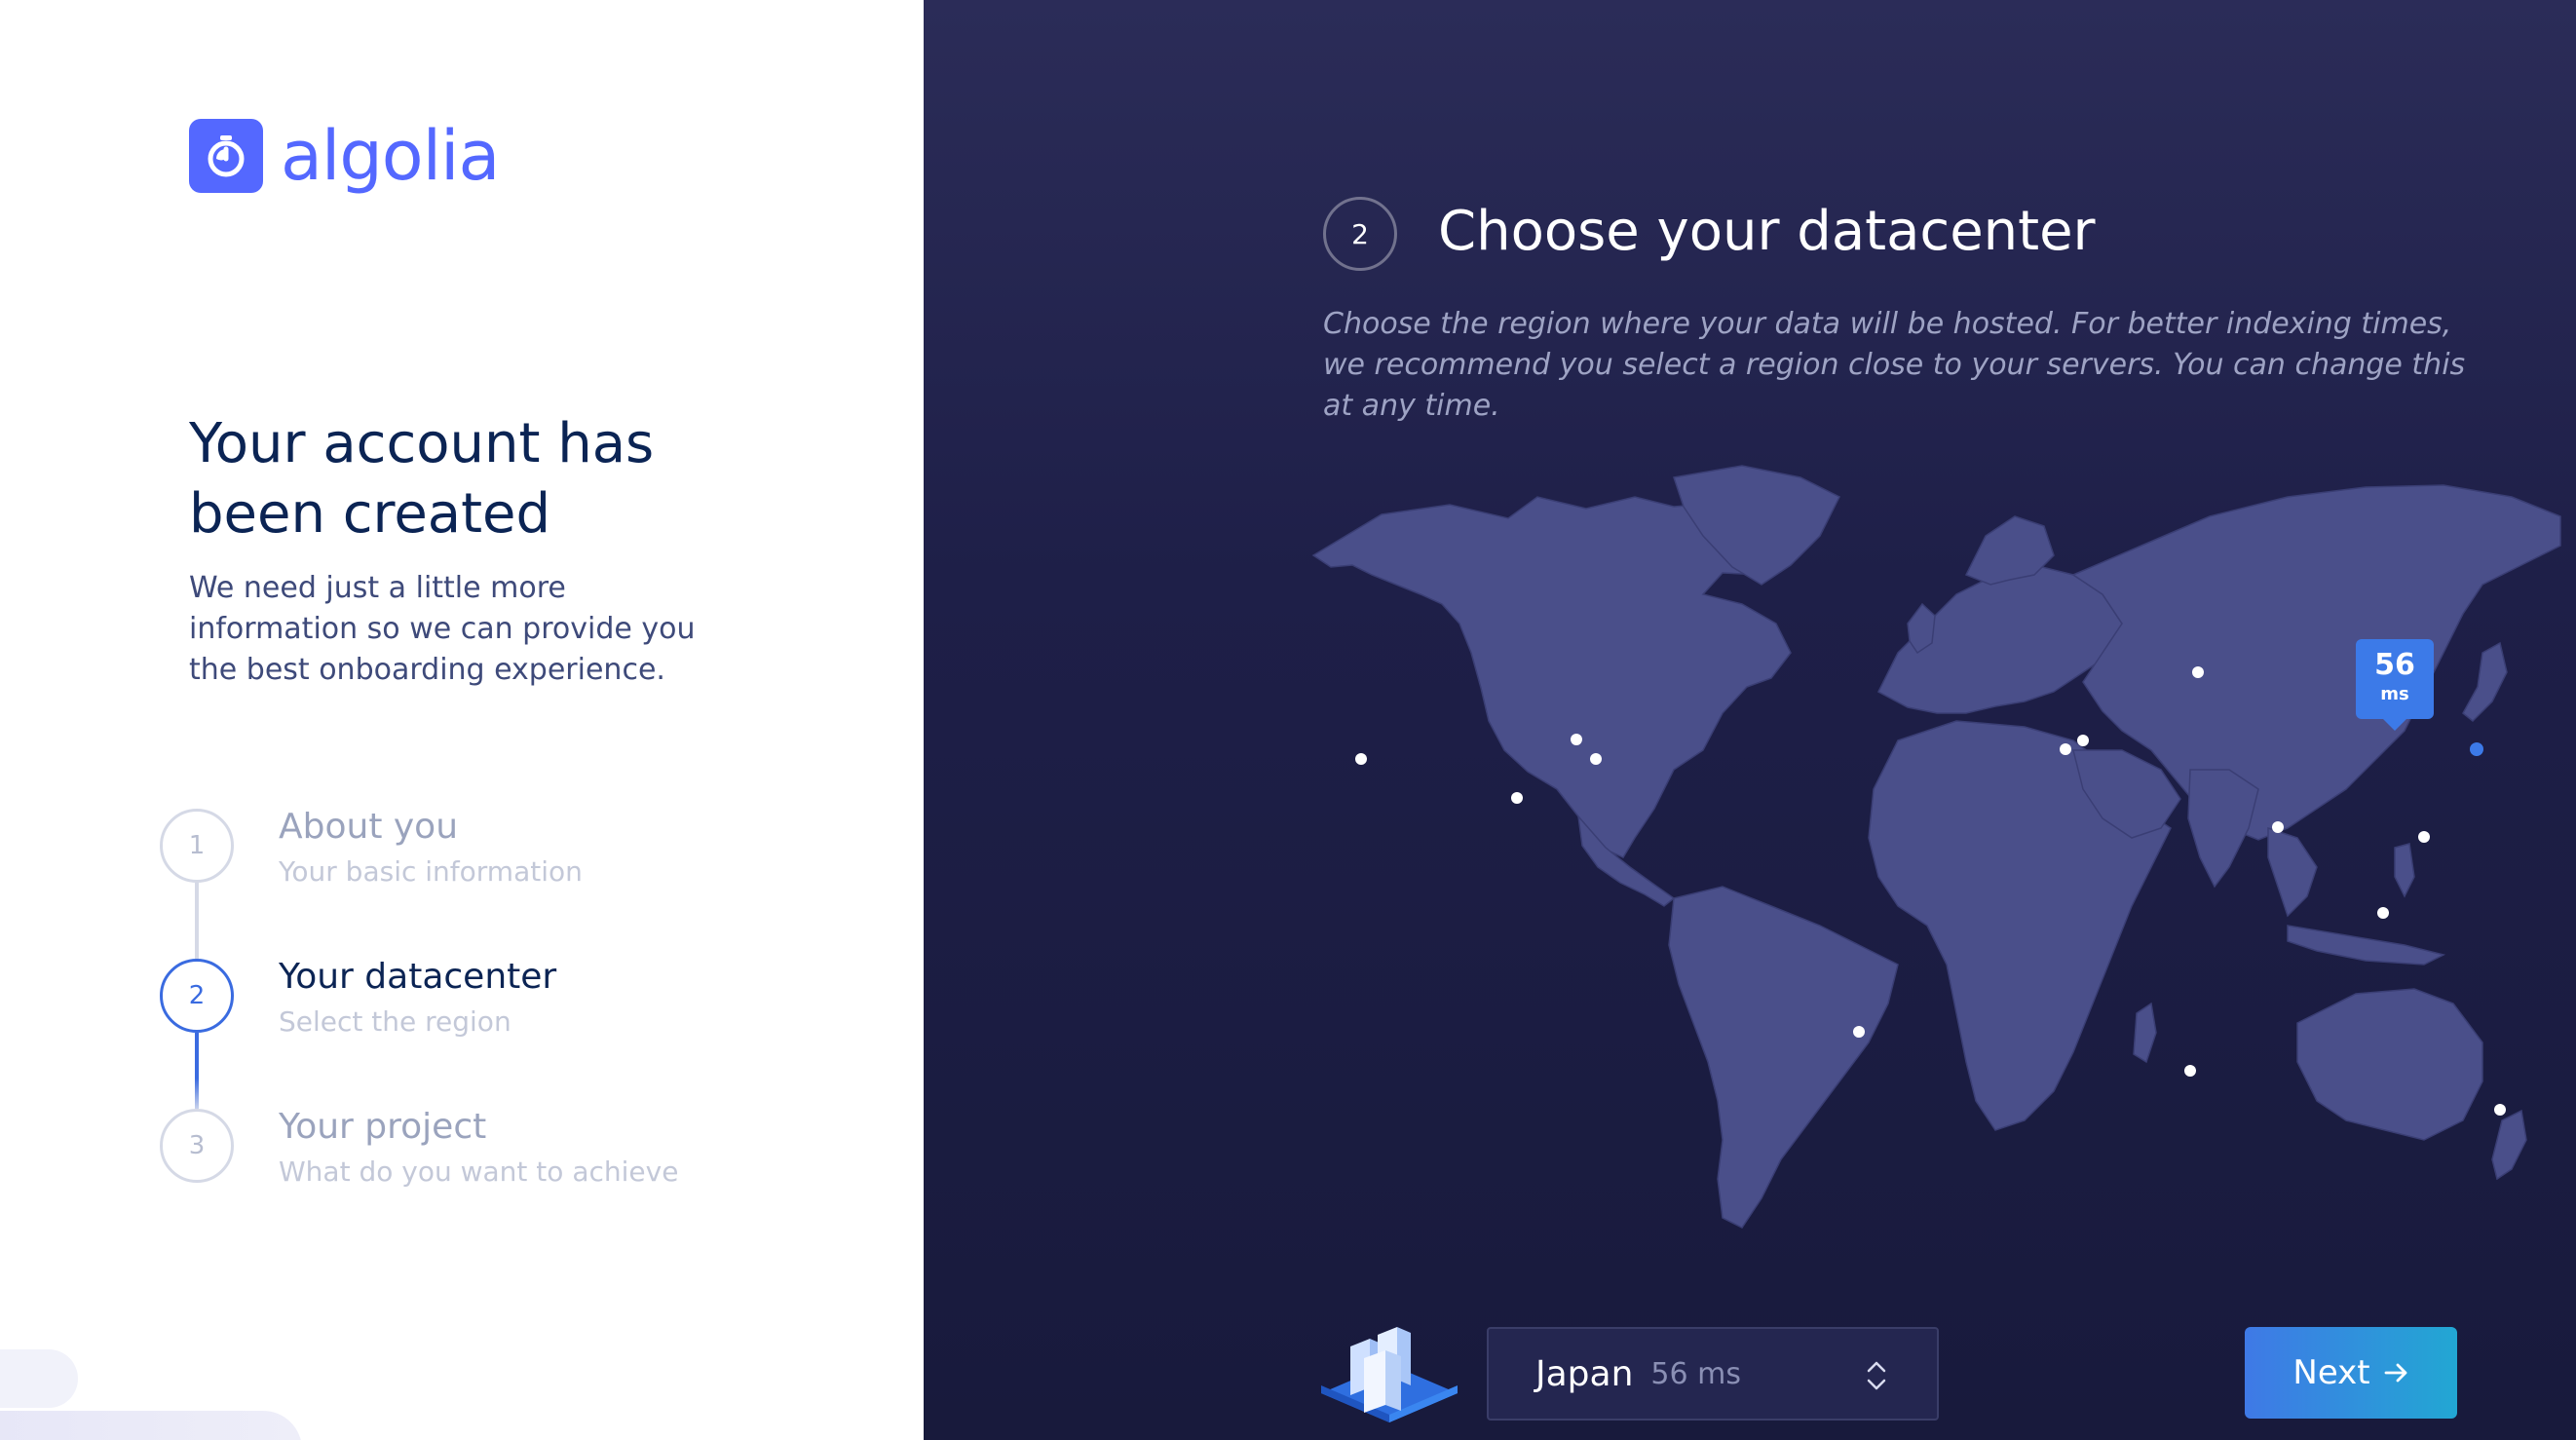 This screenshot has height=1440, width=2576. What do you see at coordinates (2404, 870) in the screenshot?
I see `philippines-landmass` at bounding box center [2404, 870].